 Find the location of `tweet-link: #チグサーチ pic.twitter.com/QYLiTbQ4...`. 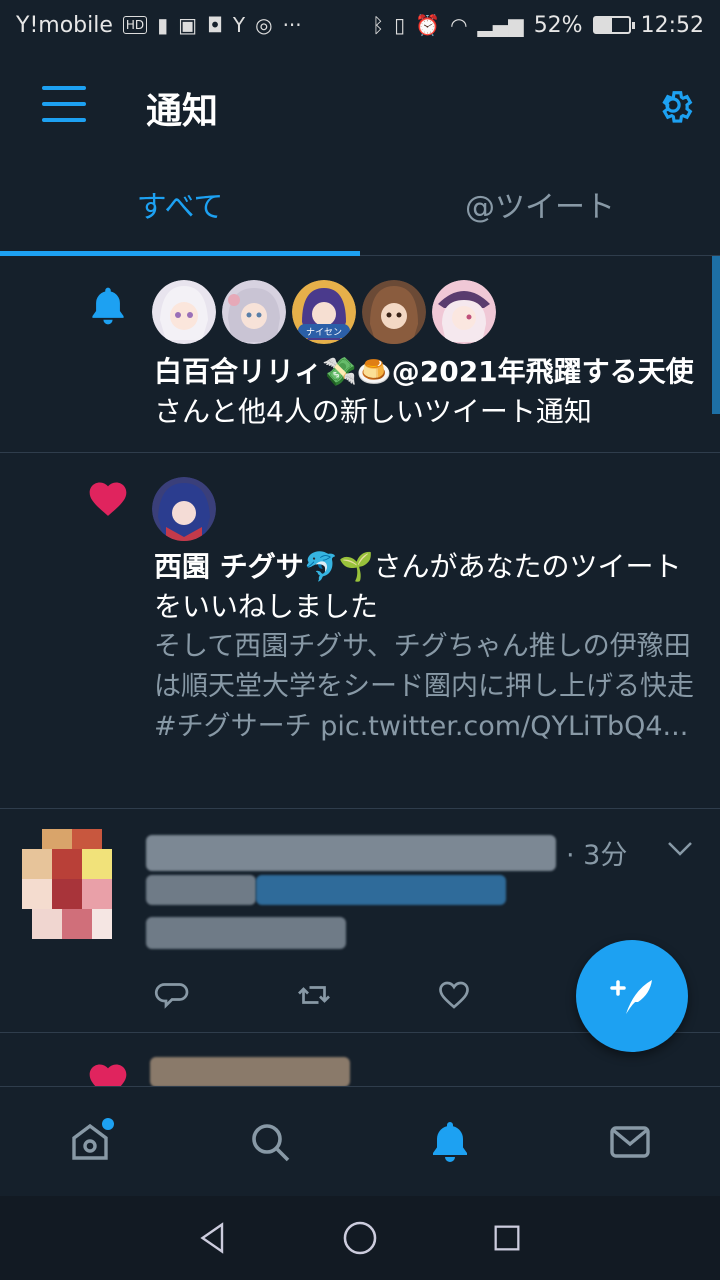

tweet-link: #チグサーチ pic.twitter.com/QYLiTbQ4... is located at coordinates (421, 726).